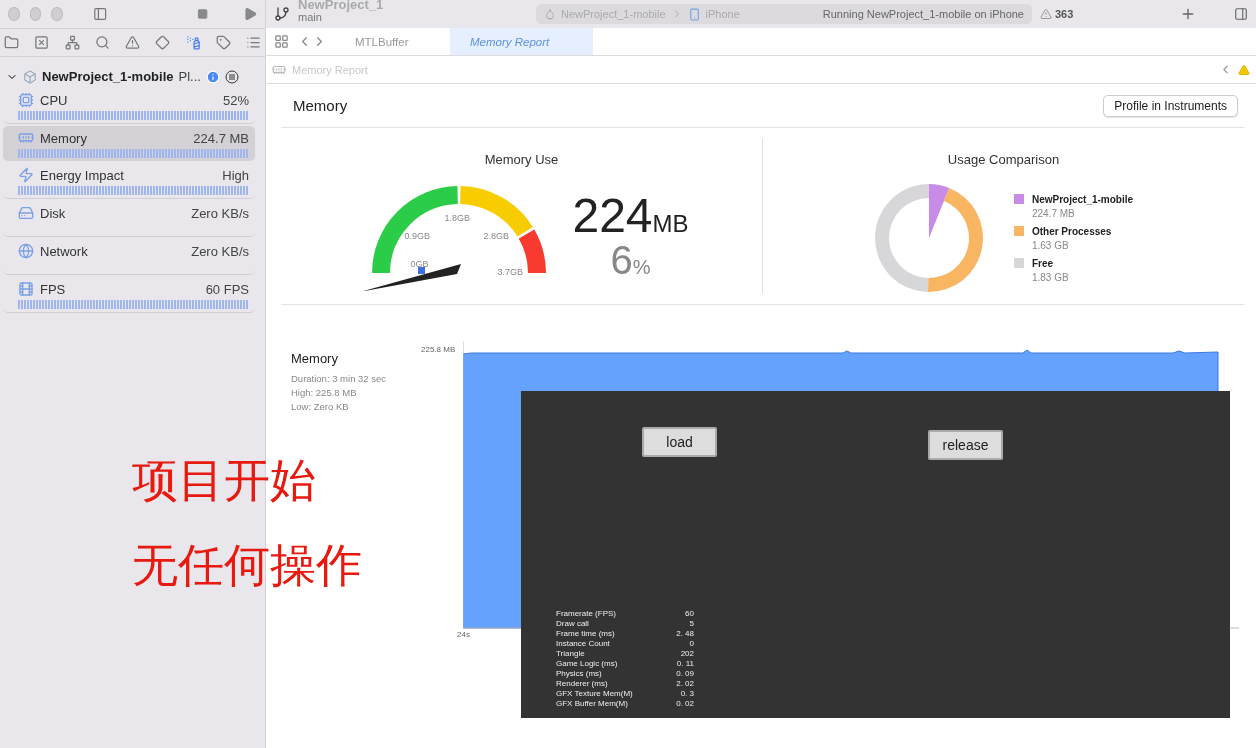 This screenshot has height=748, width=1256. I want to click on panel-title: Memory Use, so click(521, 159).